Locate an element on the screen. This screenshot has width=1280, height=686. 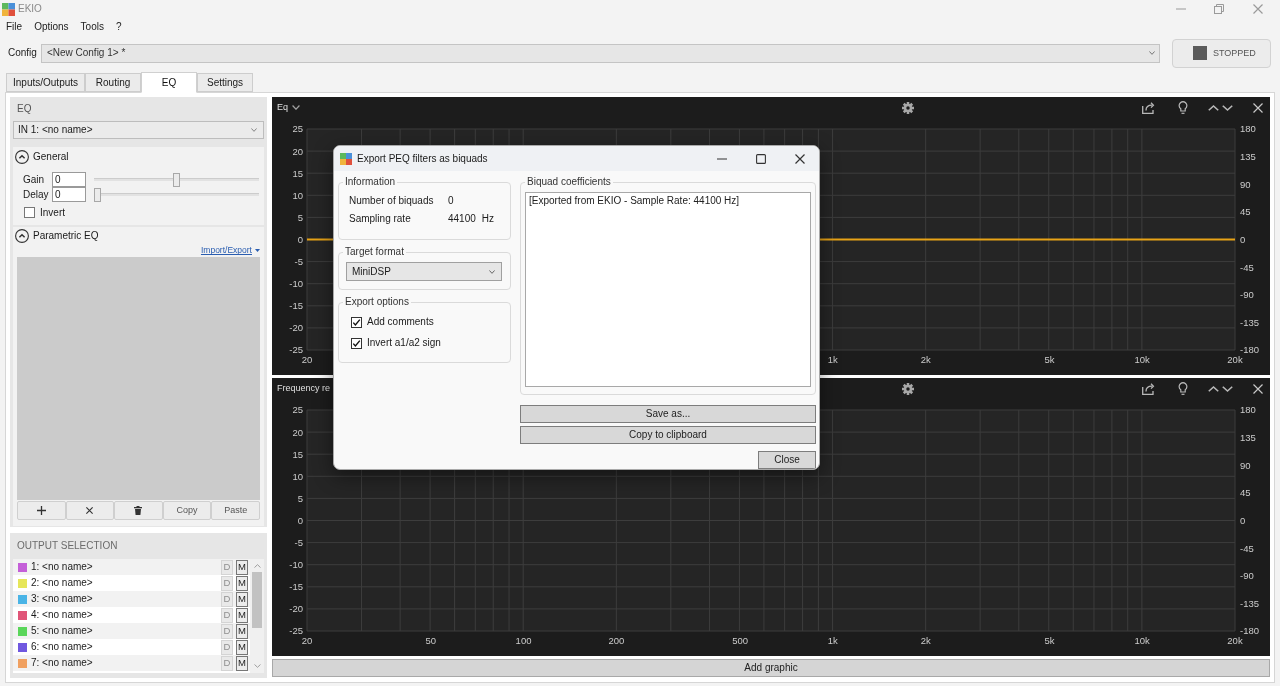
menu-item: Tools is located at coordinates (92, 27).